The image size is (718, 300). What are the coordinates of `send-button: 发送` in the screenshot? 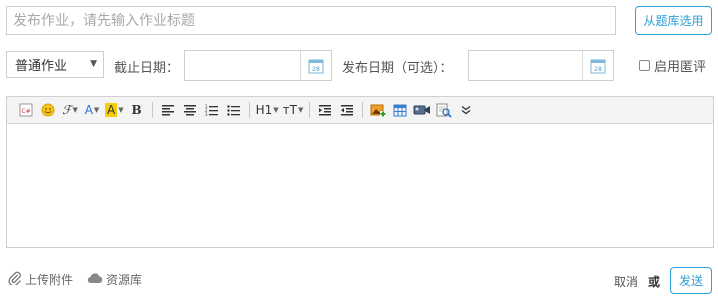 It's located at (691, 280).